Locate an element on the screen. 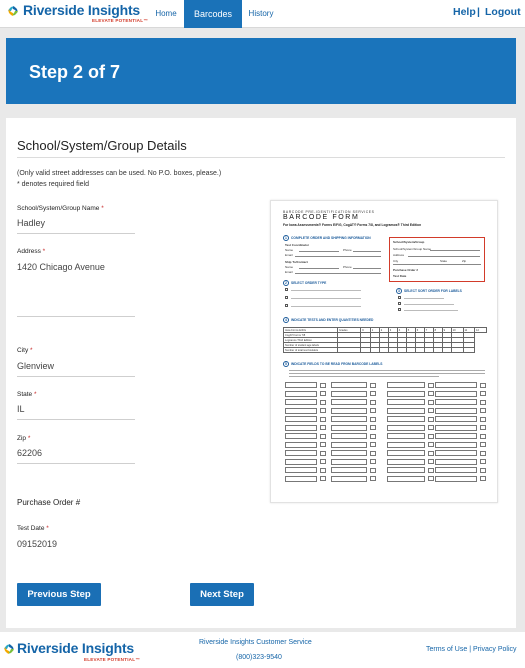  help-link: Help is located at coordinates (464, 12).